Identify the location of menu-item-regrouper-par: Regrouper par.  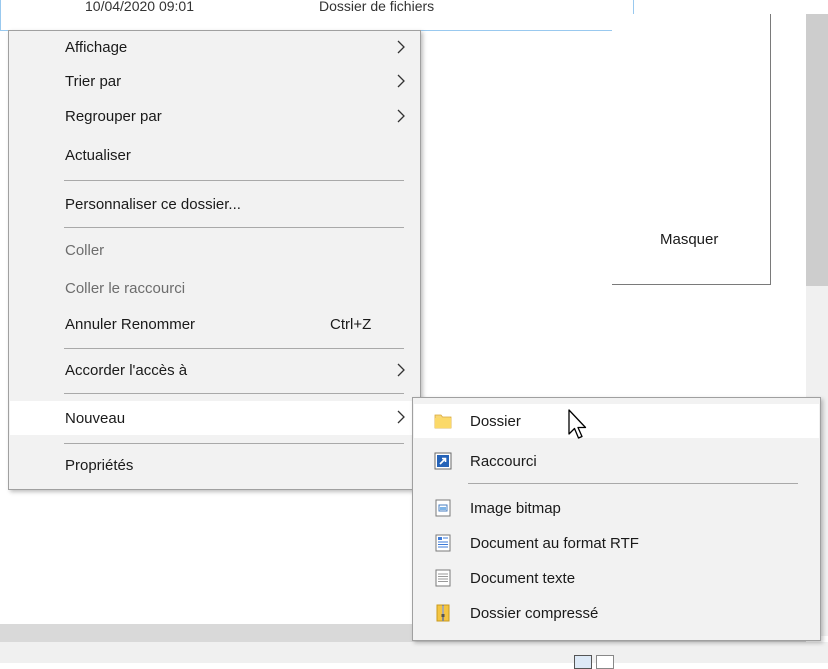
(214, 116).